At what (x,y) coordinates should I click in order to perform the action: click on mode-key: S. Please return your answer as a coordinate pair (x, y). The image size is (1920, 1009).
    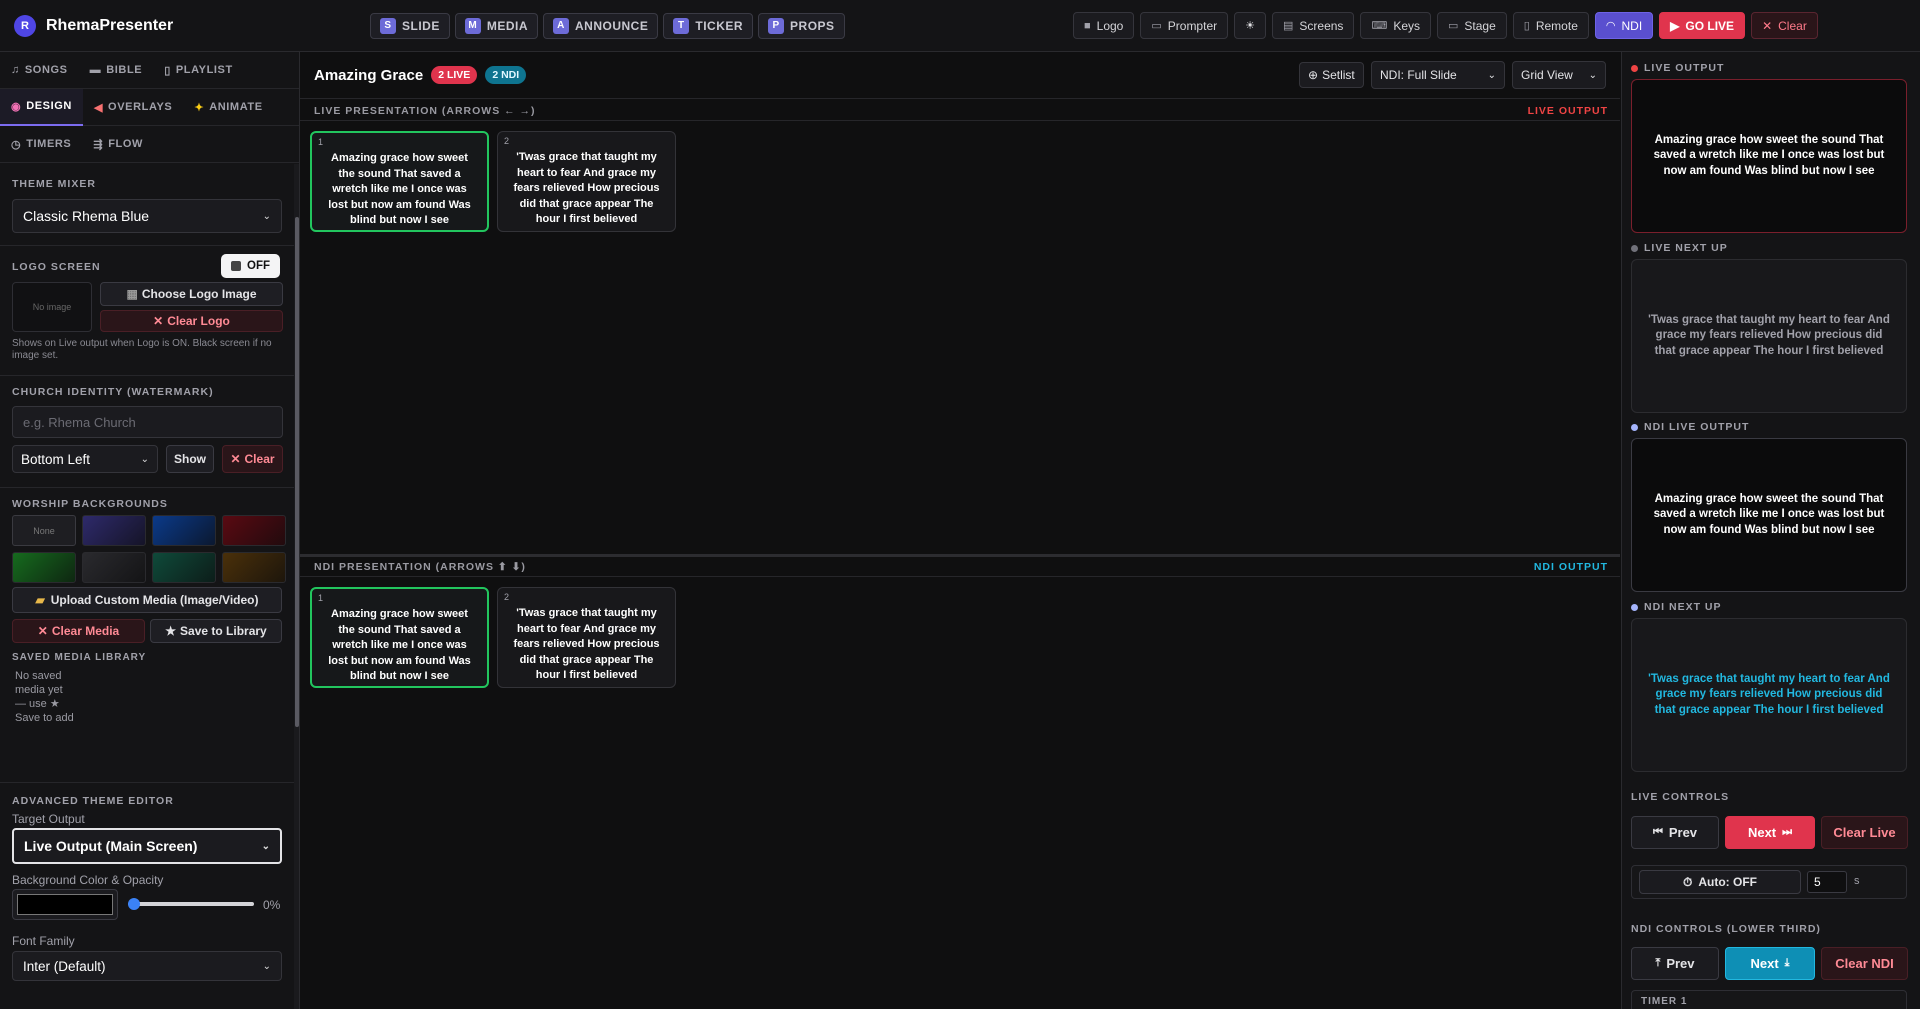
    Looking at the image, I should click on (388, 25).